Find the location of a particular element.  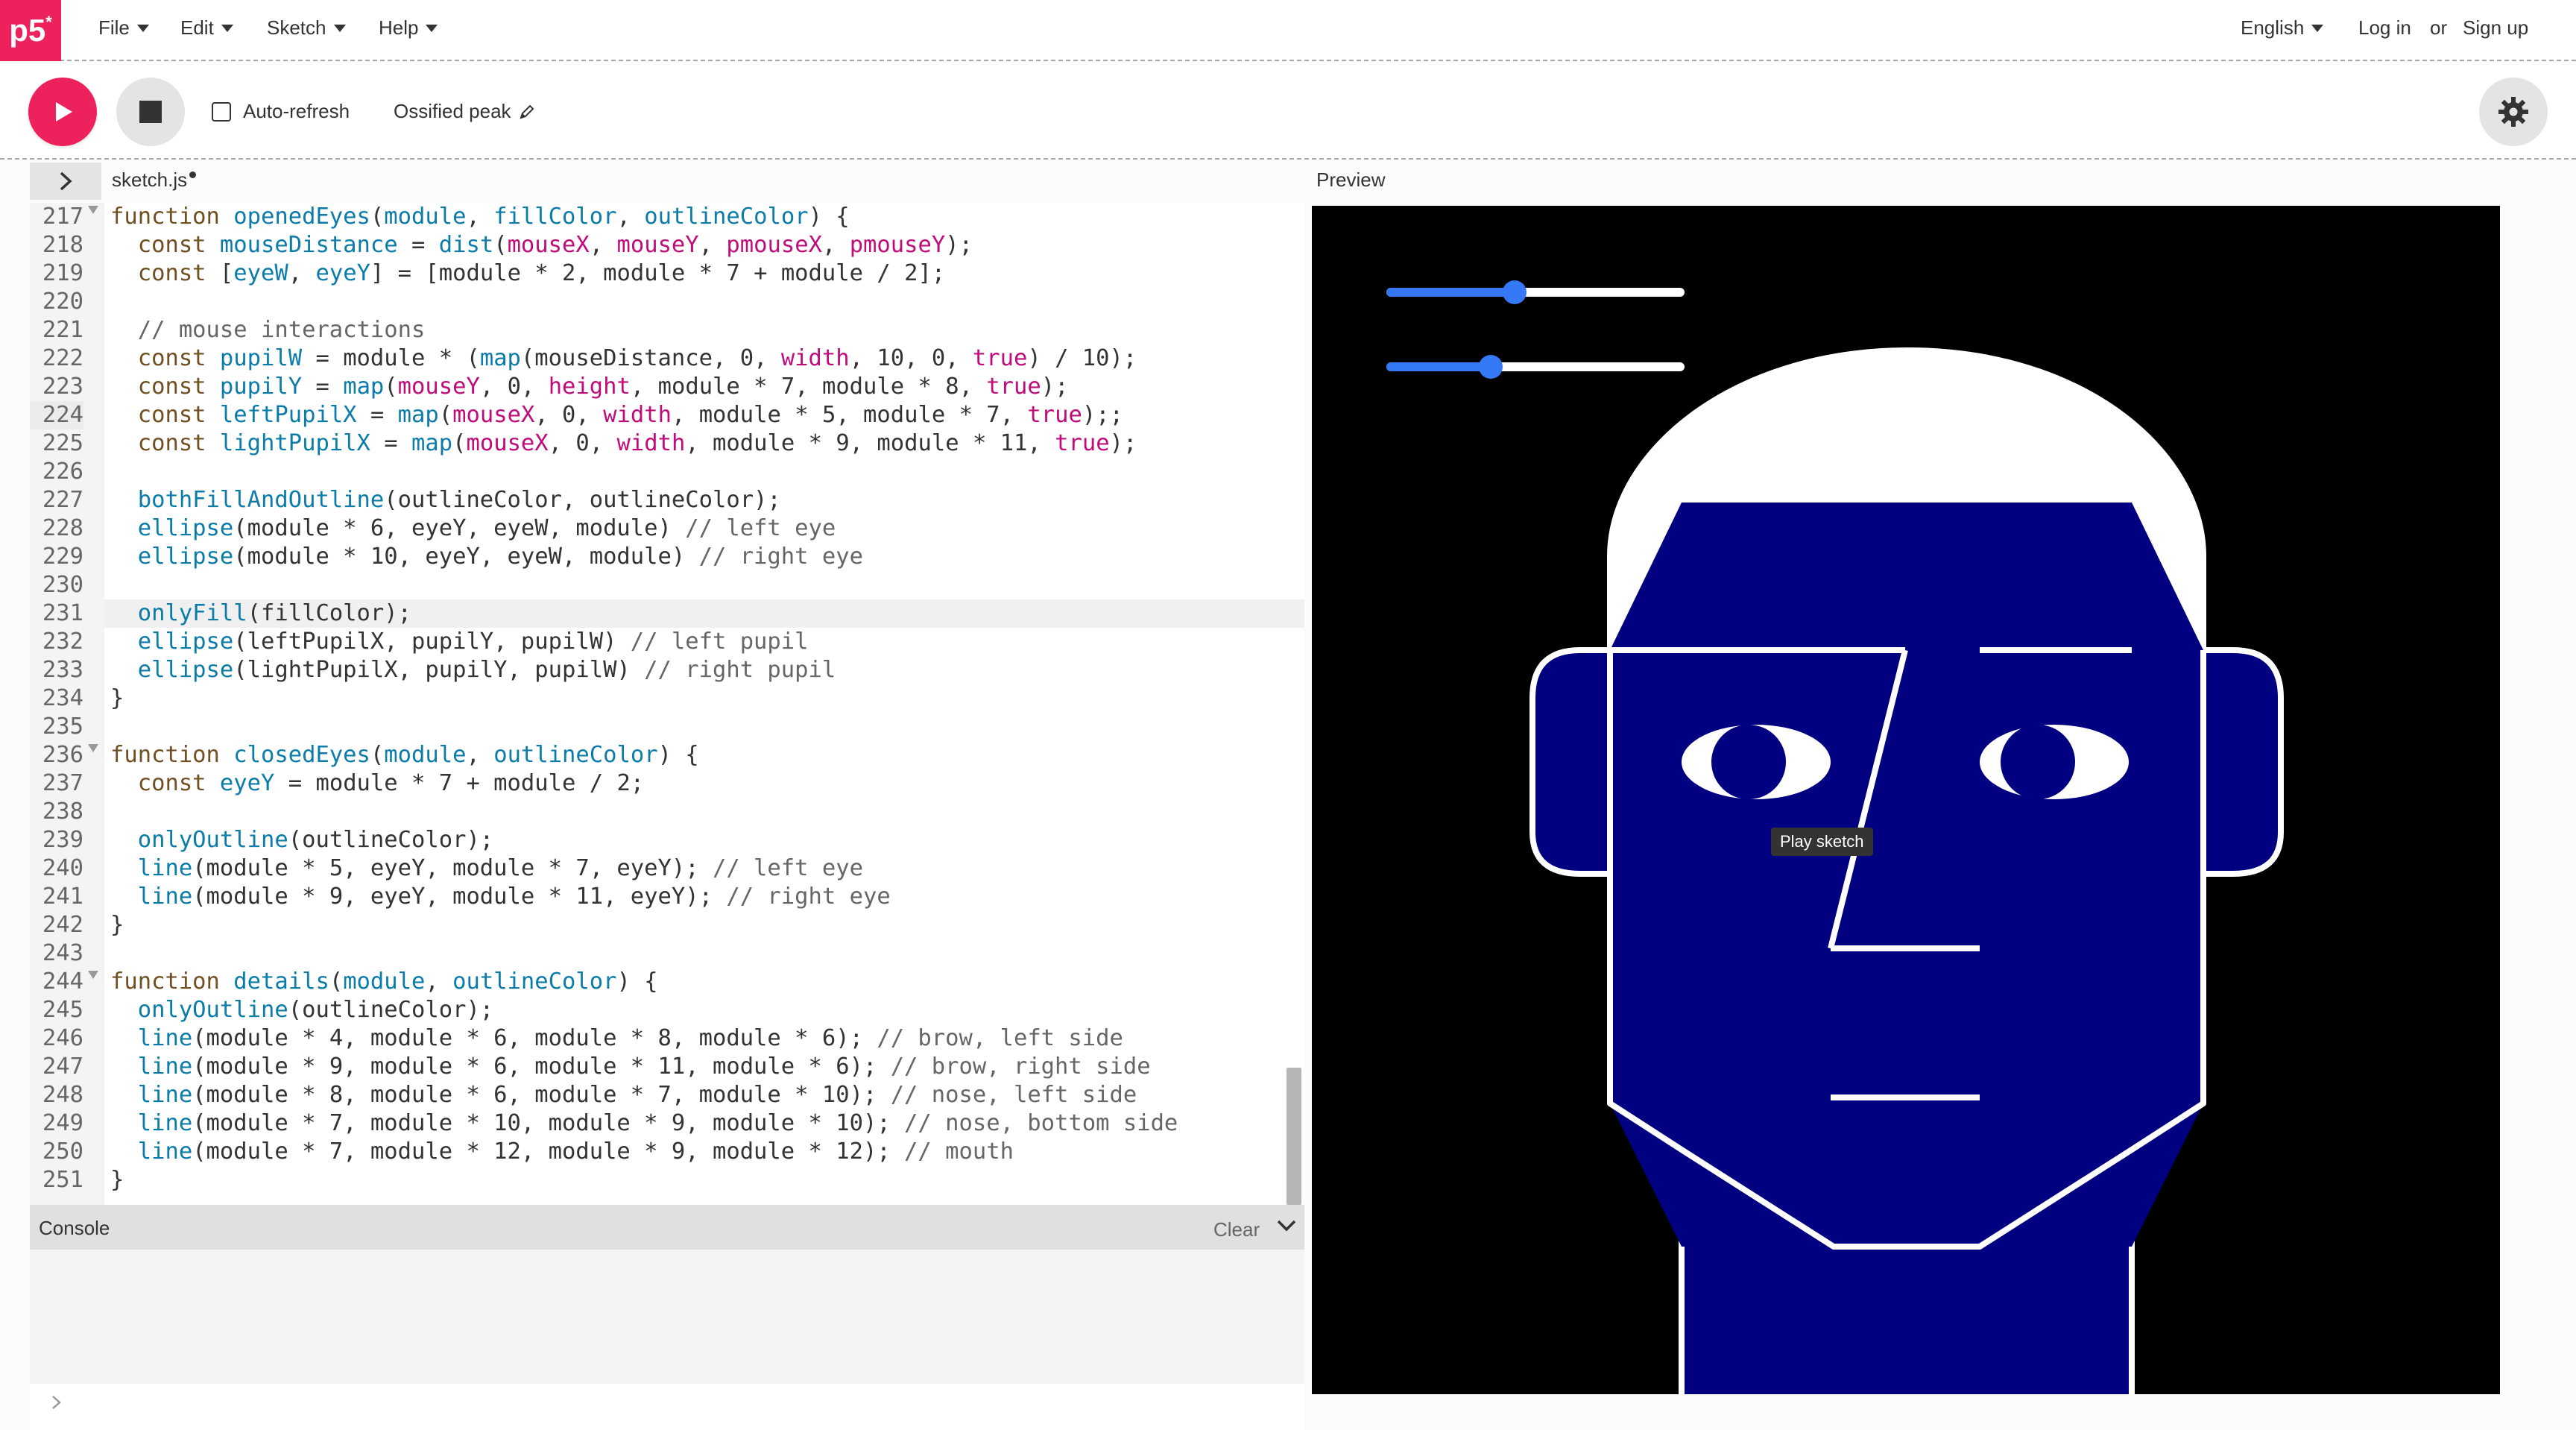

line-number: 221 is located at coordinates (62, 330).